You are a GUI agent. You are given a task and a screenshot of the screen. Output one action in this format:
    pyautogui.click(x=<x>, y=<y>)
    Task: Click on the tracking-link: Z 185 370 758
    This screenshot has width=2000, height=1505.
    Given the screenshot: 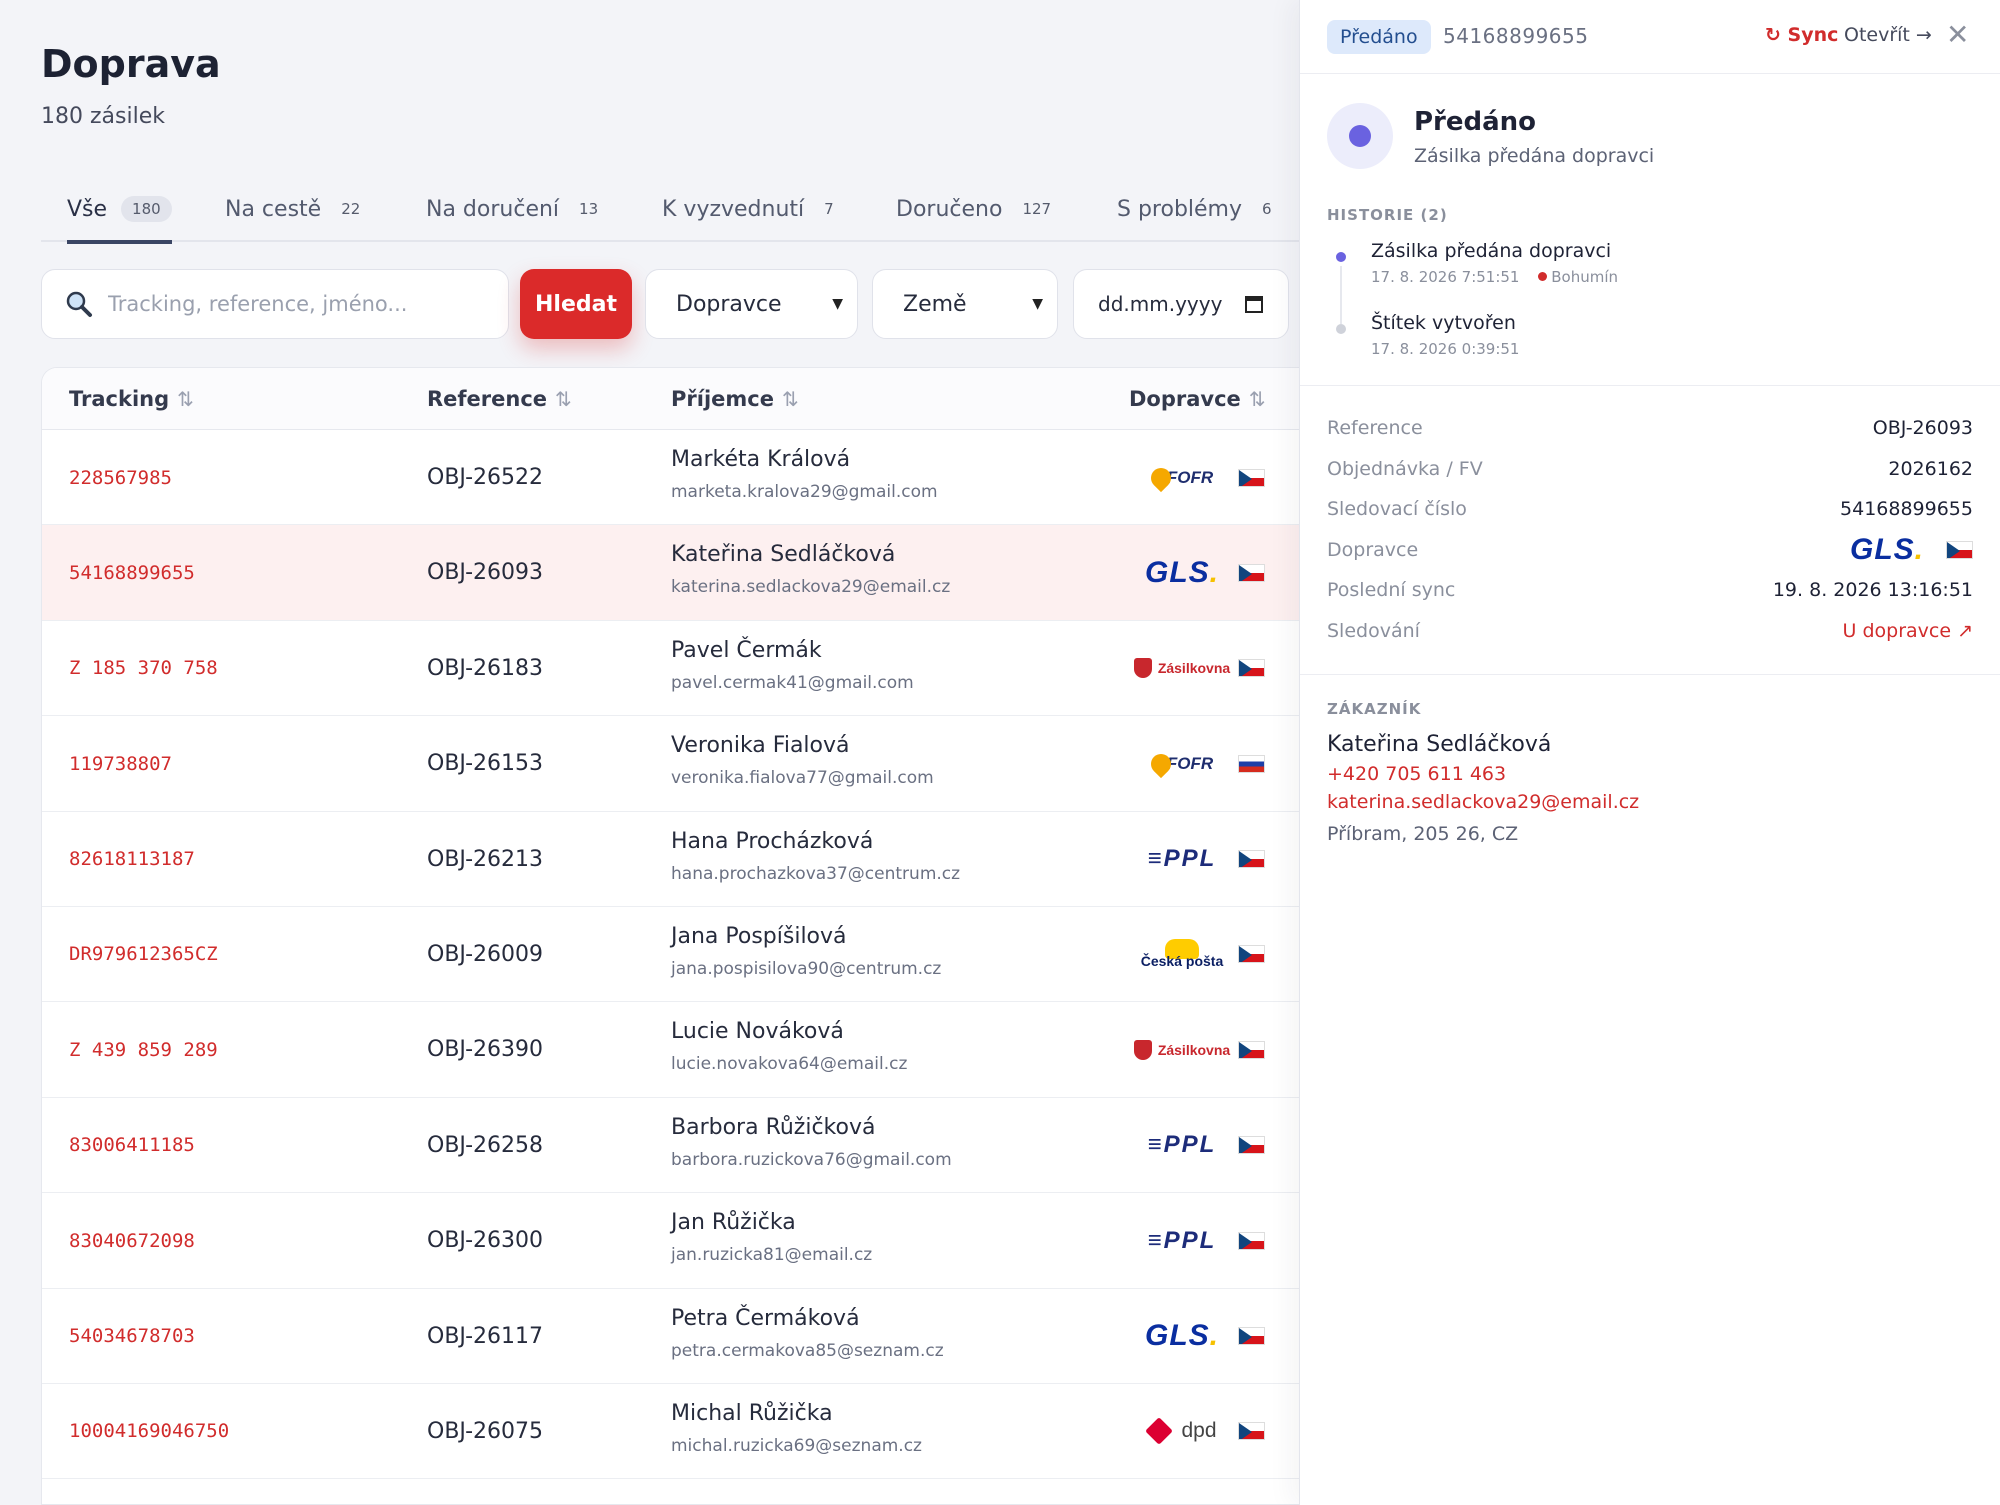 What is the action you would take?
    pyautogui.click(x=143, y=668)
    